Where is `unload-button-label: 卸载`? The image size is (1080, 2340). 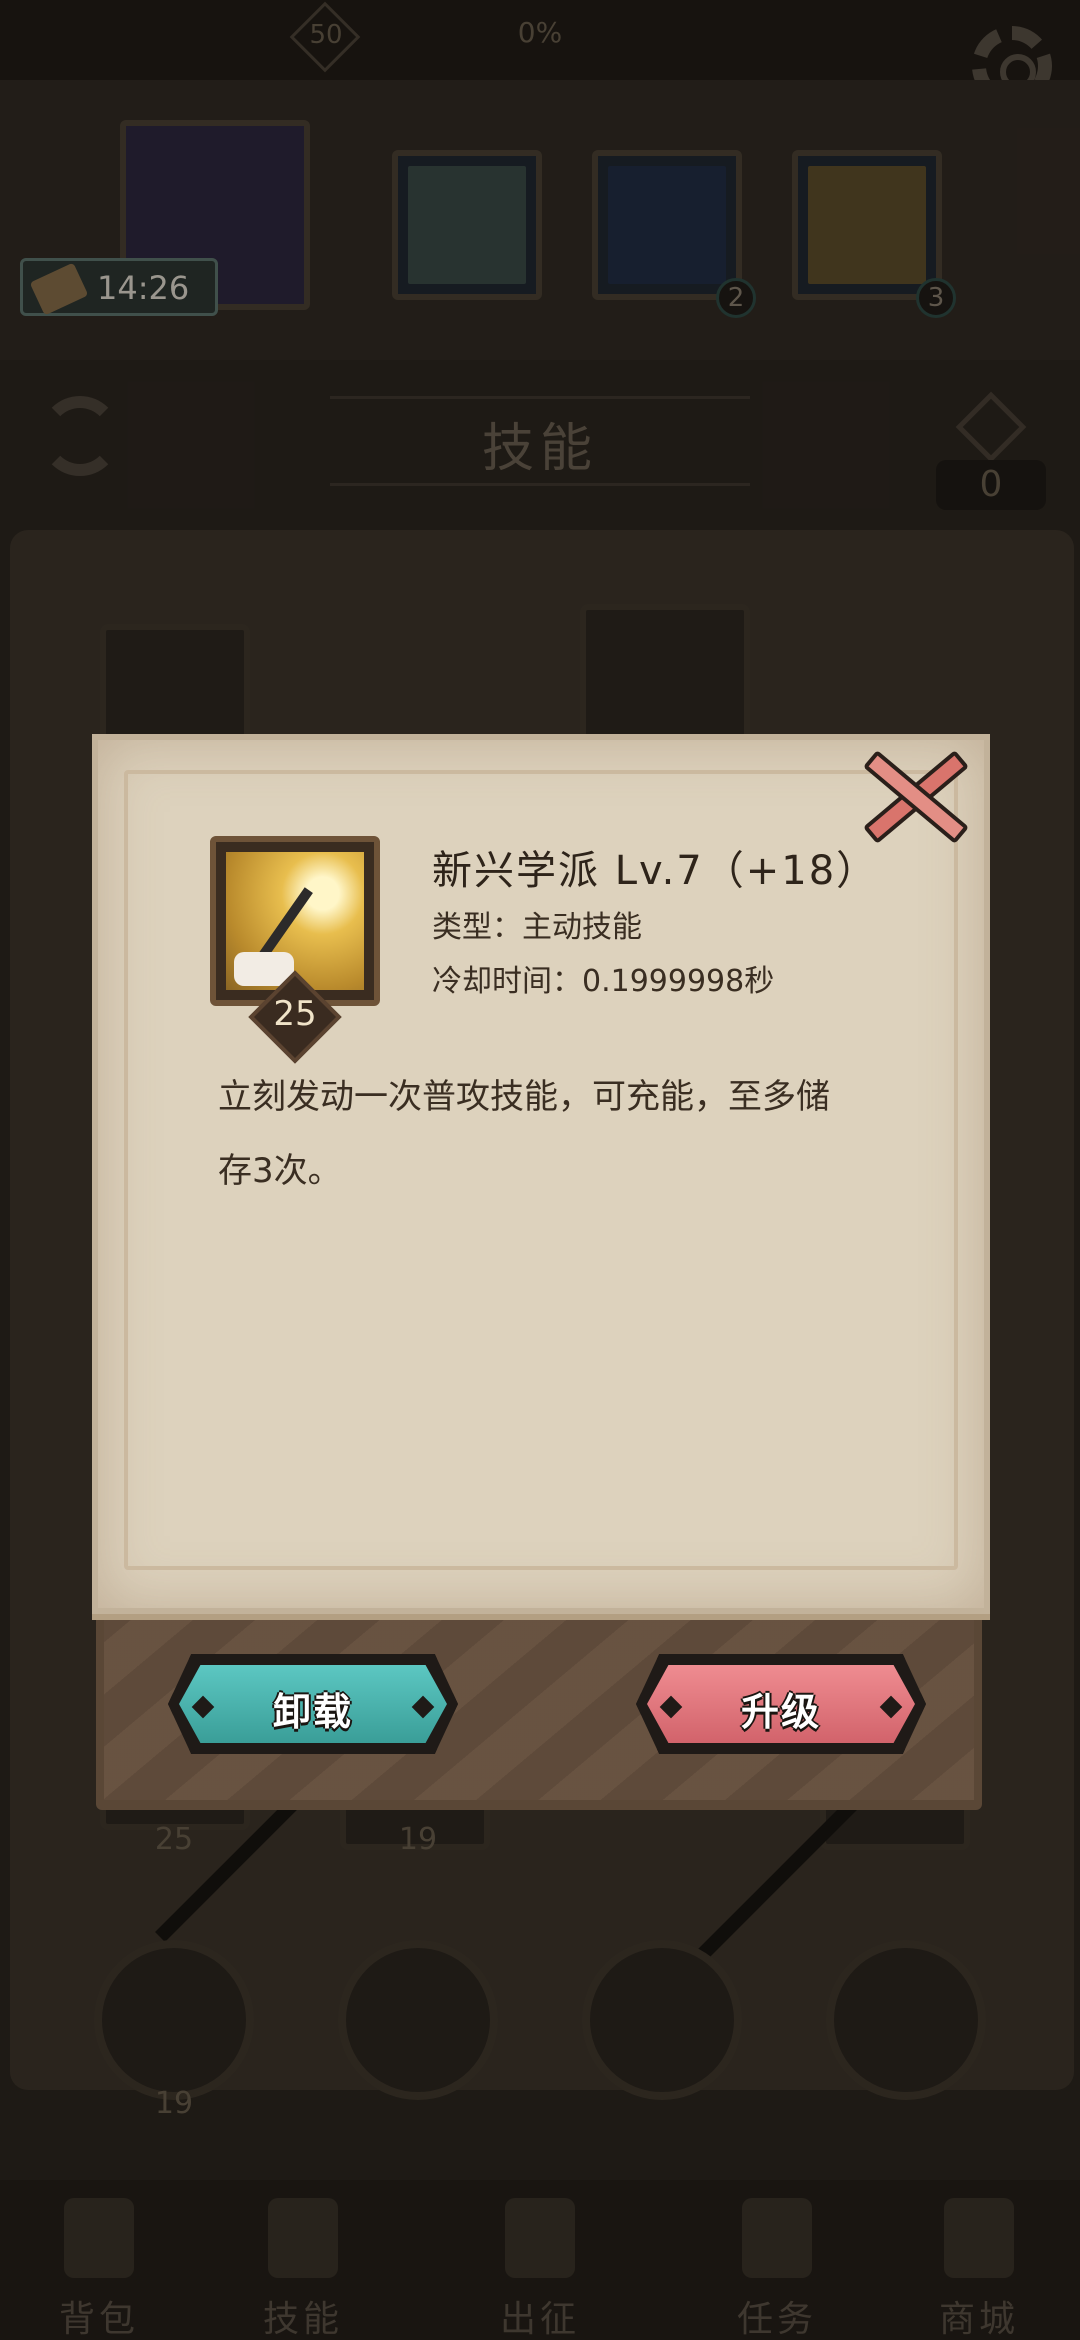
unload-button-label: 卸载 is located at coordinates (312, 1712).